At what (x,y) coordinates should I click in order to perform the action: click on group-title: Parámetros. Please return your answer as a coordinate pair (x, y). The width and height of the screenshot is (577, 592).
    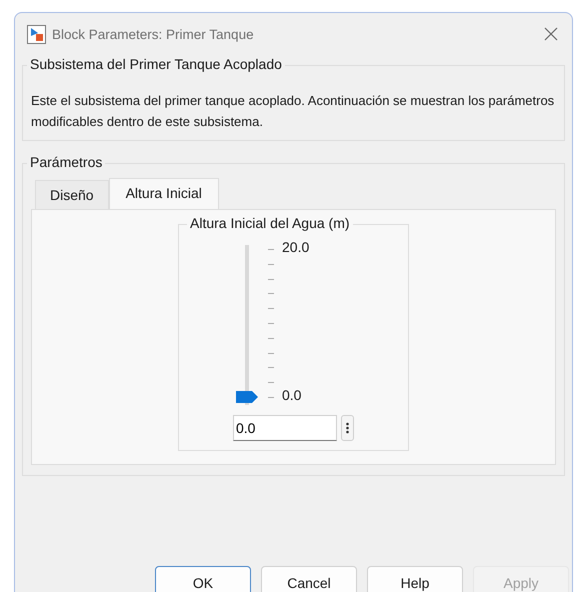
    Looking at the image, I should click on (66, 162).